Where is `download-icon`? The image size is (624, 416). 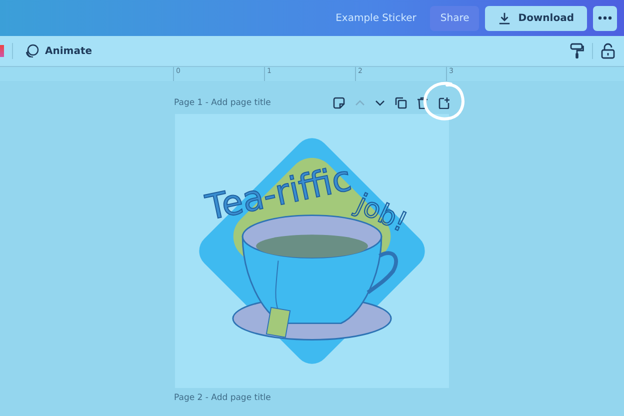
download-icon is located at coordinates (505, 18).